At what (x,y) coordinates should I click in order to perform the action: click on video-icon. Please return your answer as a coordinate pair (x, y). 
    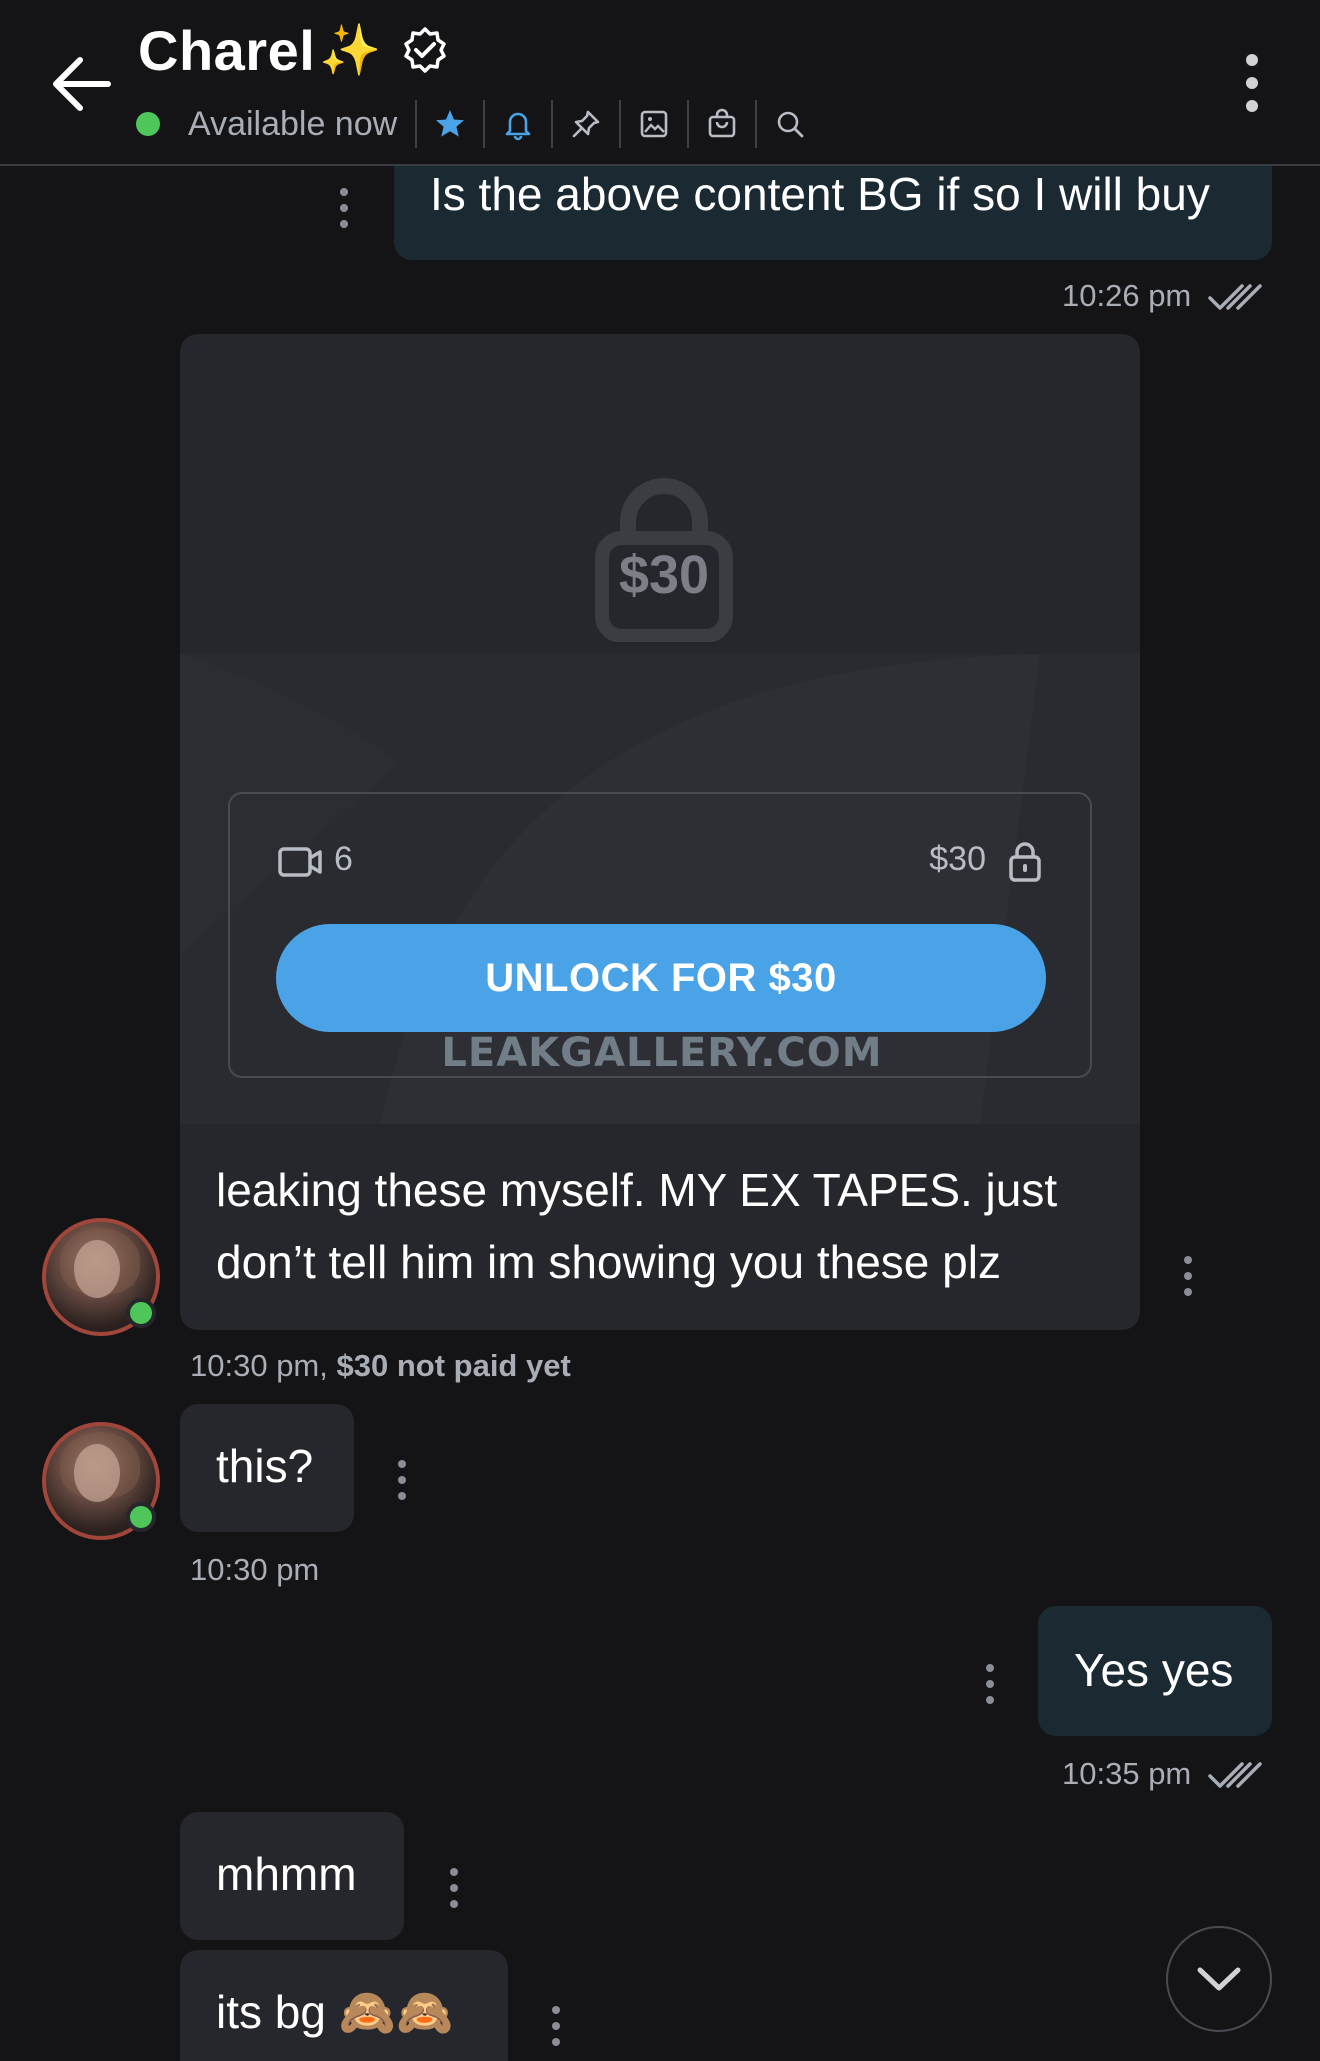
    Looking at the image, I should click on (300, 862).